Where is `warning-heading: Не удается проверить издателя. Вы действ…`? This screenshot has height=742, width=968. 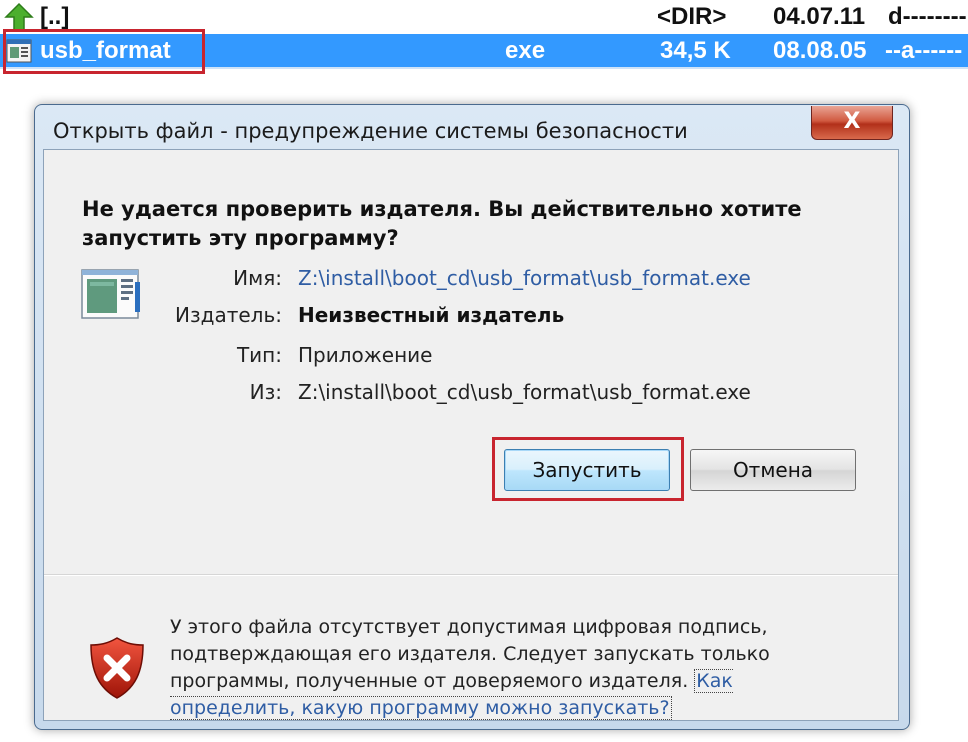 warning-heading: Не удается проверить издателя. Вы действ… is located at coordinates (442, 223).